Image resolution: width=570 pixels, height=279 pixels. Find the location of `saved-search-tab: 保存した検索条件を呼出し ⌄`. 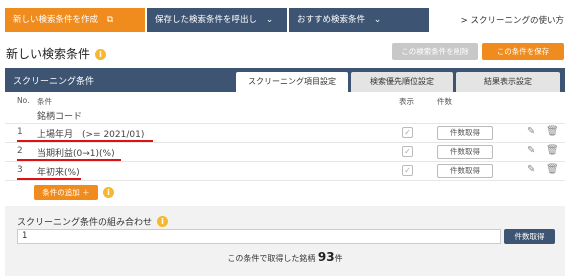

saved-search-tab: 保存した検索条件を呼出し ⌄ is located at coordinates (217, 20).